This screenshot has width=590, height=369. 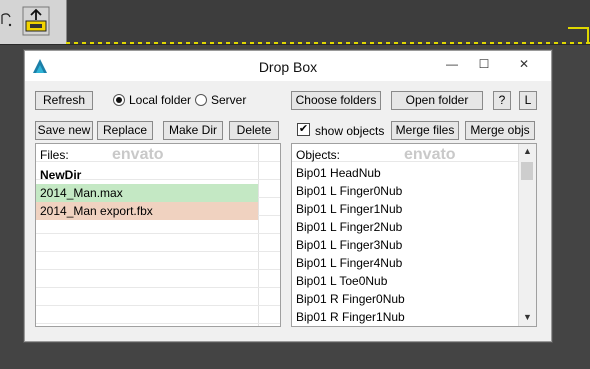 I want to click on object-item: Bip01 L Finger2Nub, so click(x=349, y=227).